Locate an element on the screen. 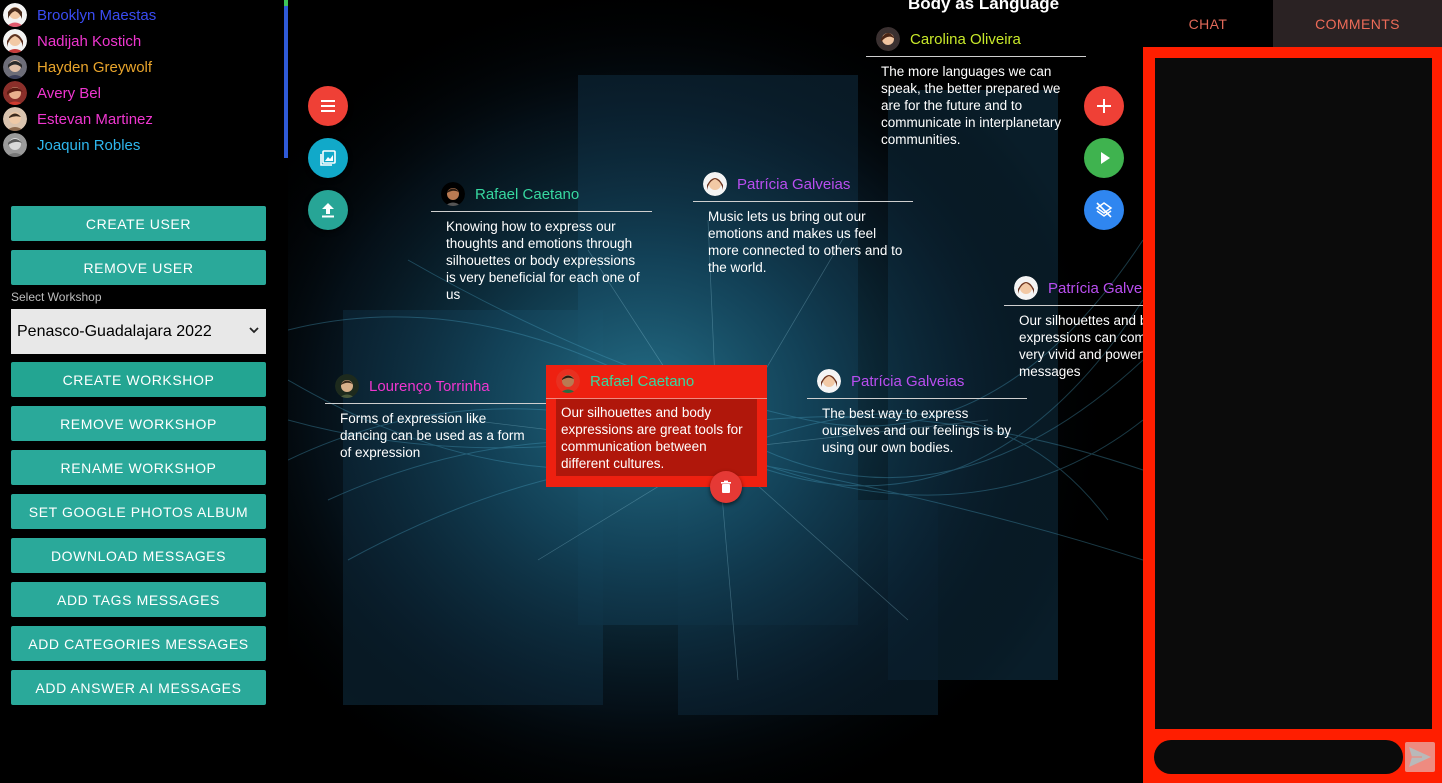 The height and width of the screenshot is (783, 1442). download-messages-button: DOWNLOAD MESSAGES is located at coordinates (138, 555).